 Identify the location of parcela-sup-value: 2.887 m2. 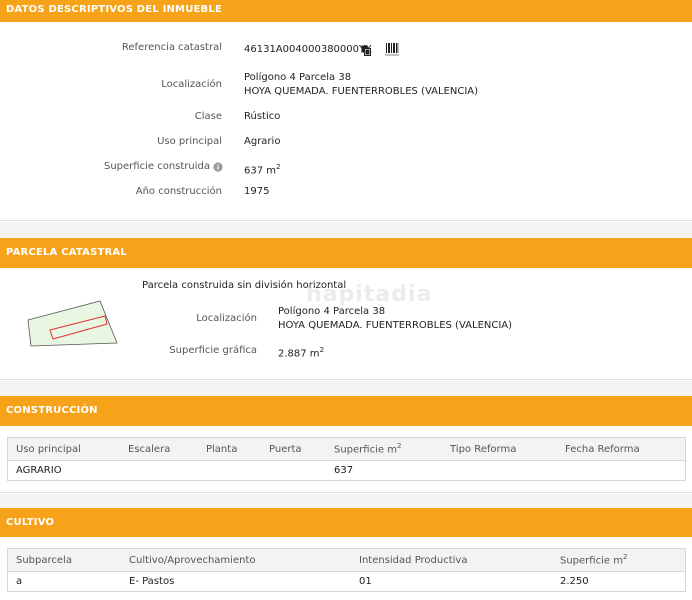
(301, 352).